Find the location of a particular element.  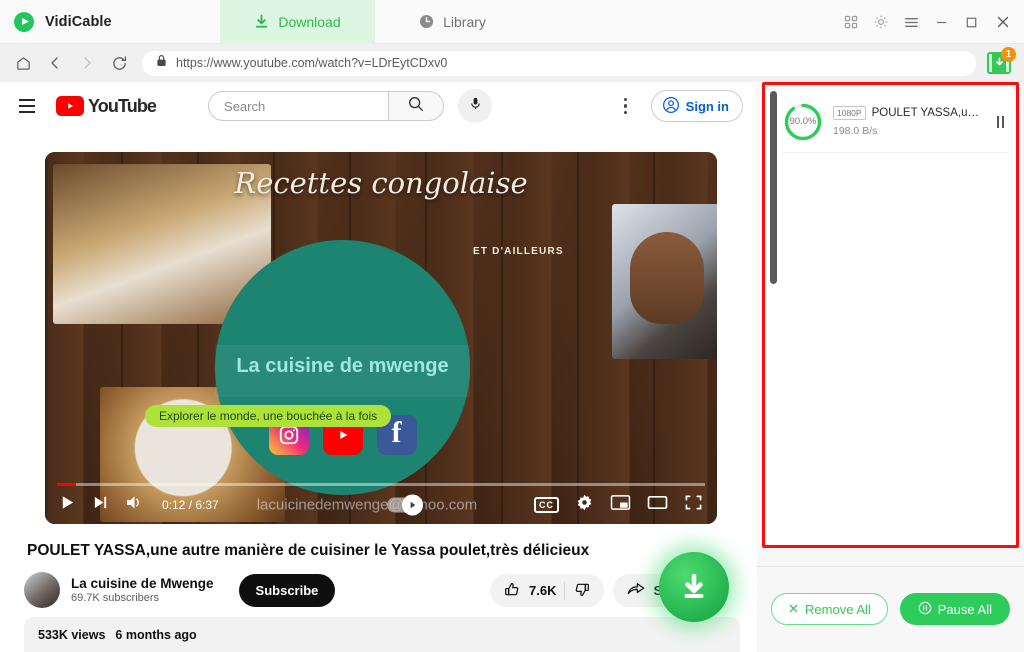

clock-icon is located at coordinates (426, 21).